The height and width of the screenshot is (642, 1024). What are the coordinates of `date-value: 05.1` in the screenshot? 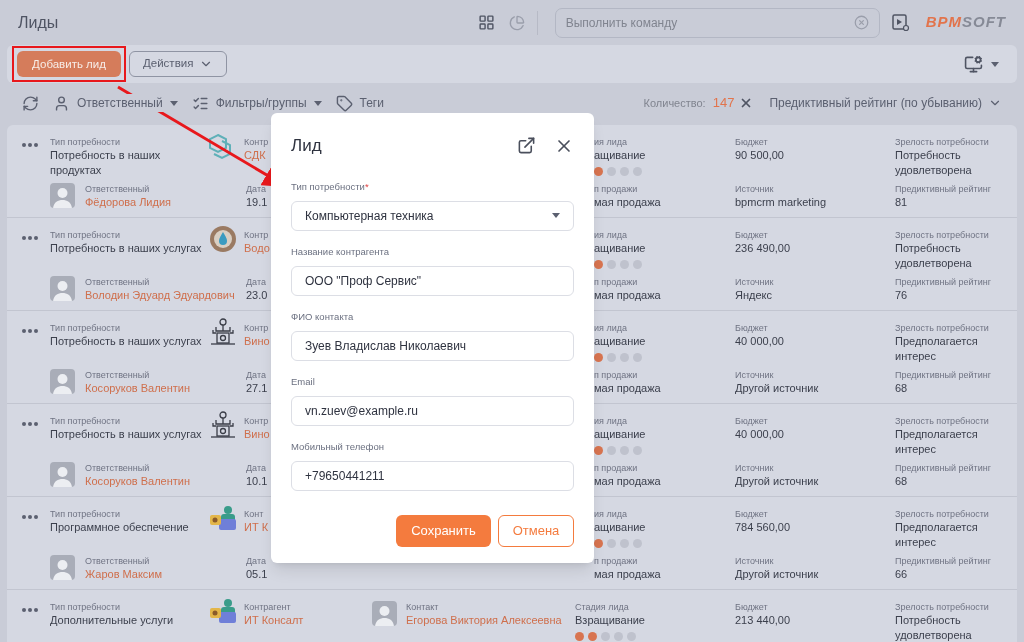 It's located at (257, 574).